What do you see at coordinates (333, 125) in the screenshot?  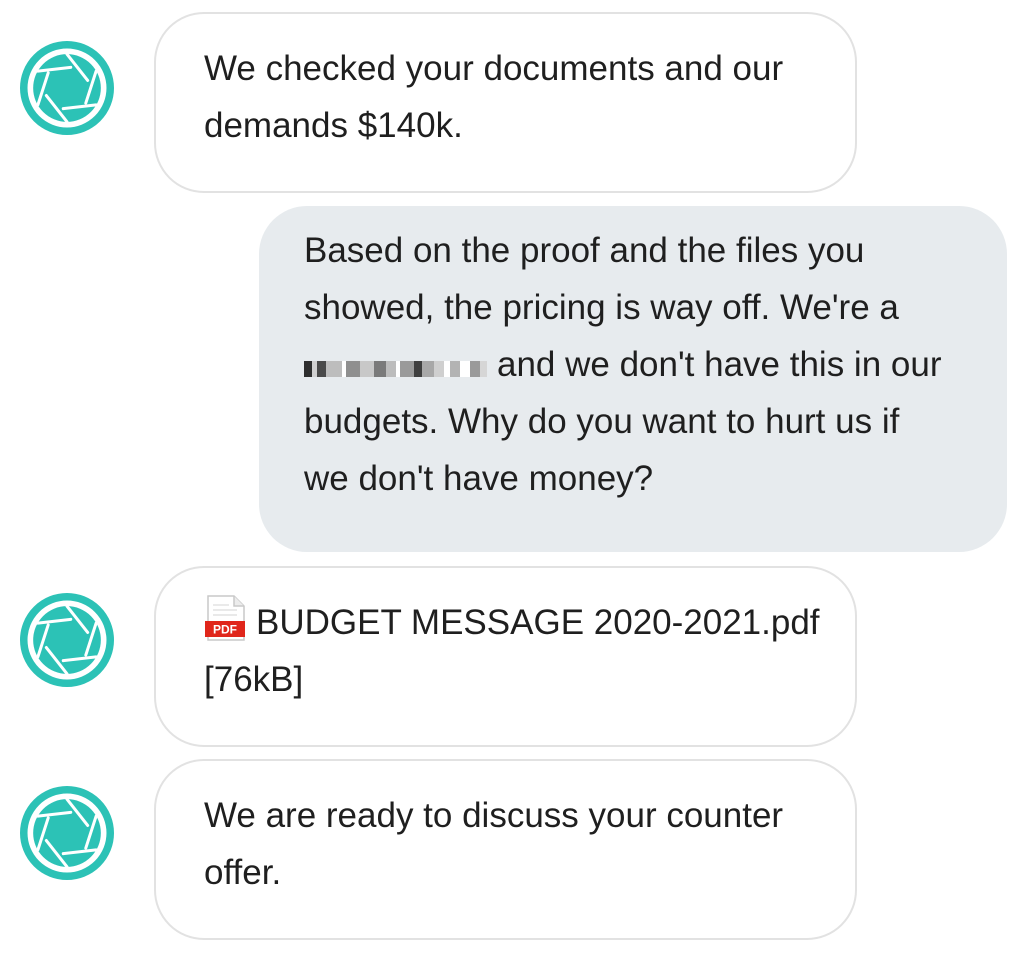 I see `message-text-line: demands $140k.` at bounding box center [333, 125].